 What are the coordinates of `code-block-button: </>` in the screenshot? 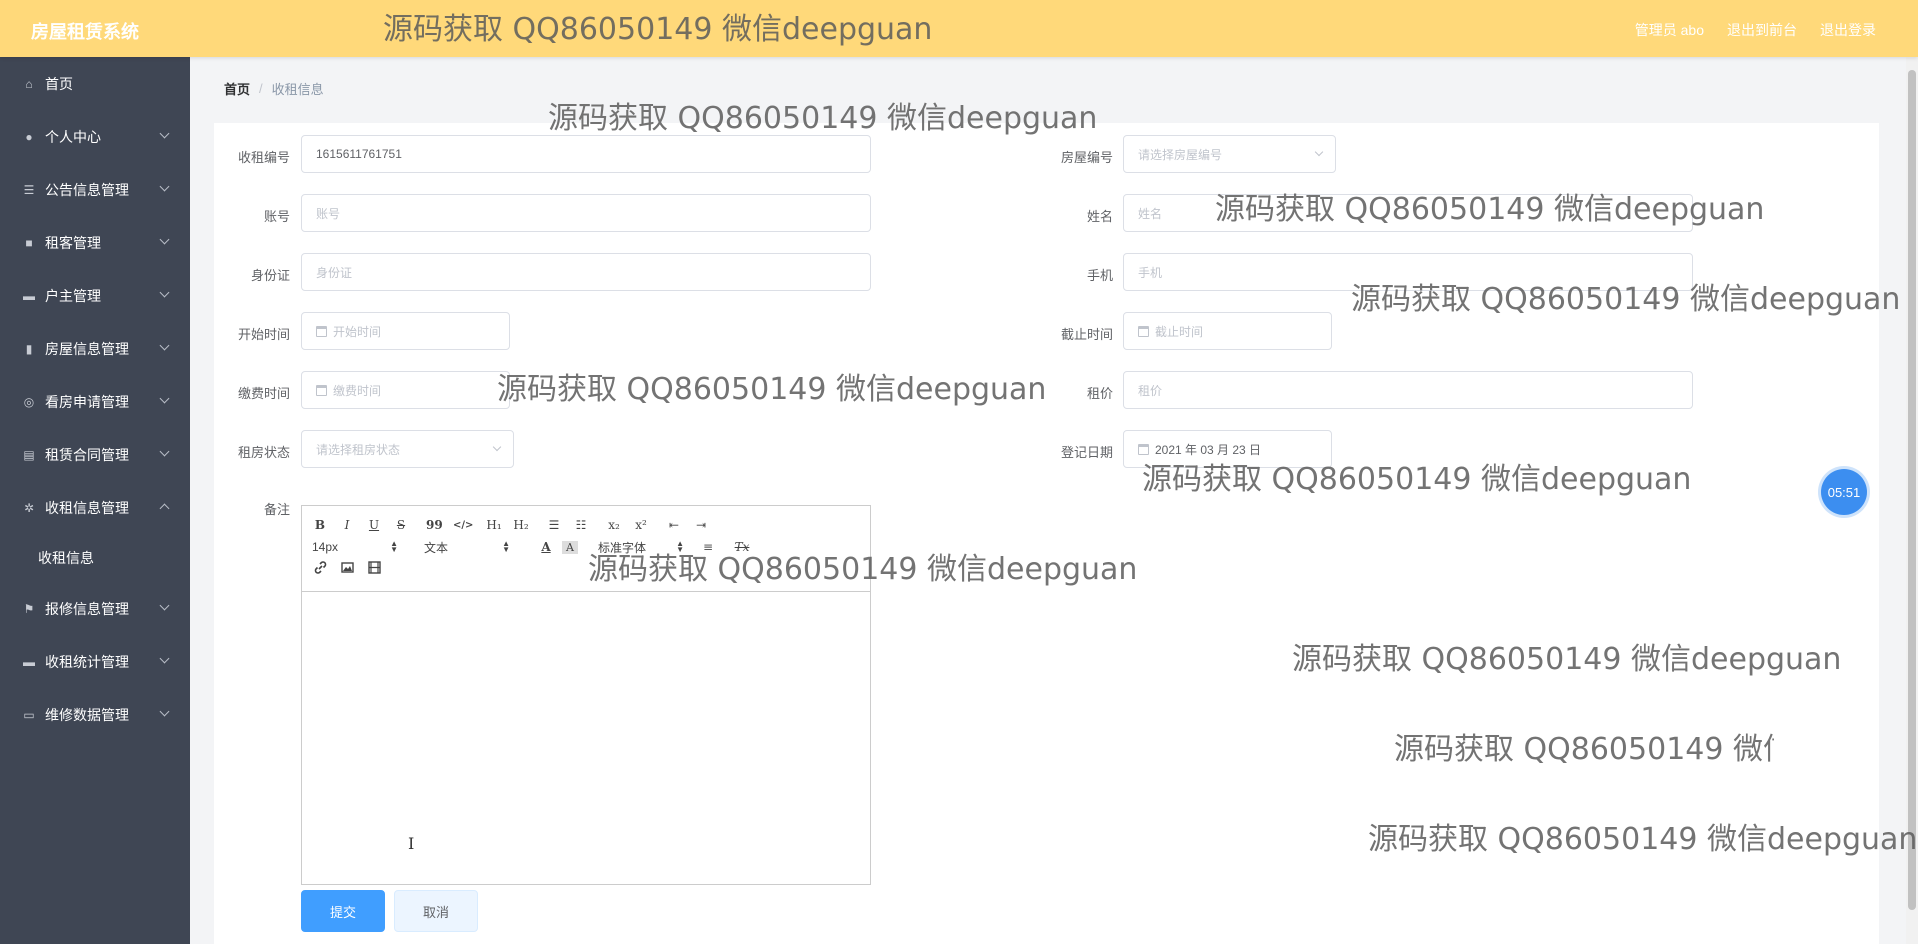 It's located at (463, 525).